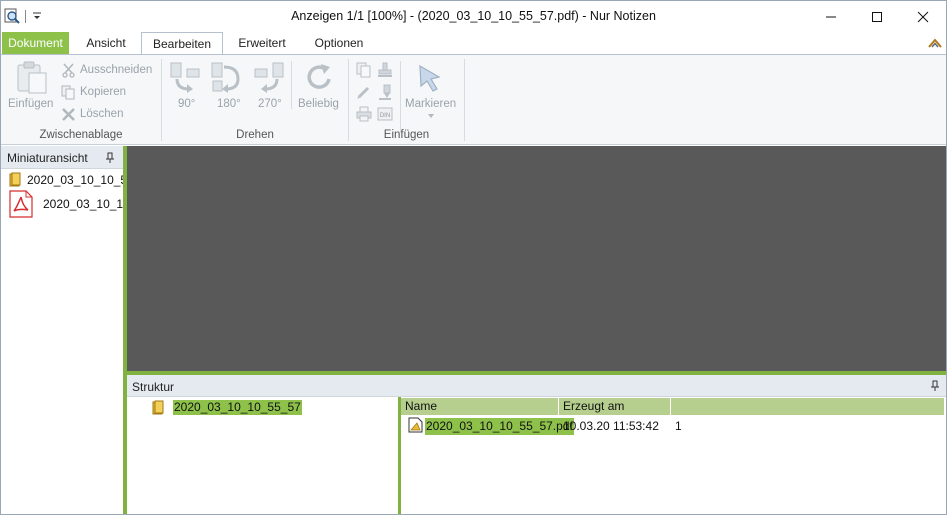  I want to click on rotate-180-icon, so click(225, 77).